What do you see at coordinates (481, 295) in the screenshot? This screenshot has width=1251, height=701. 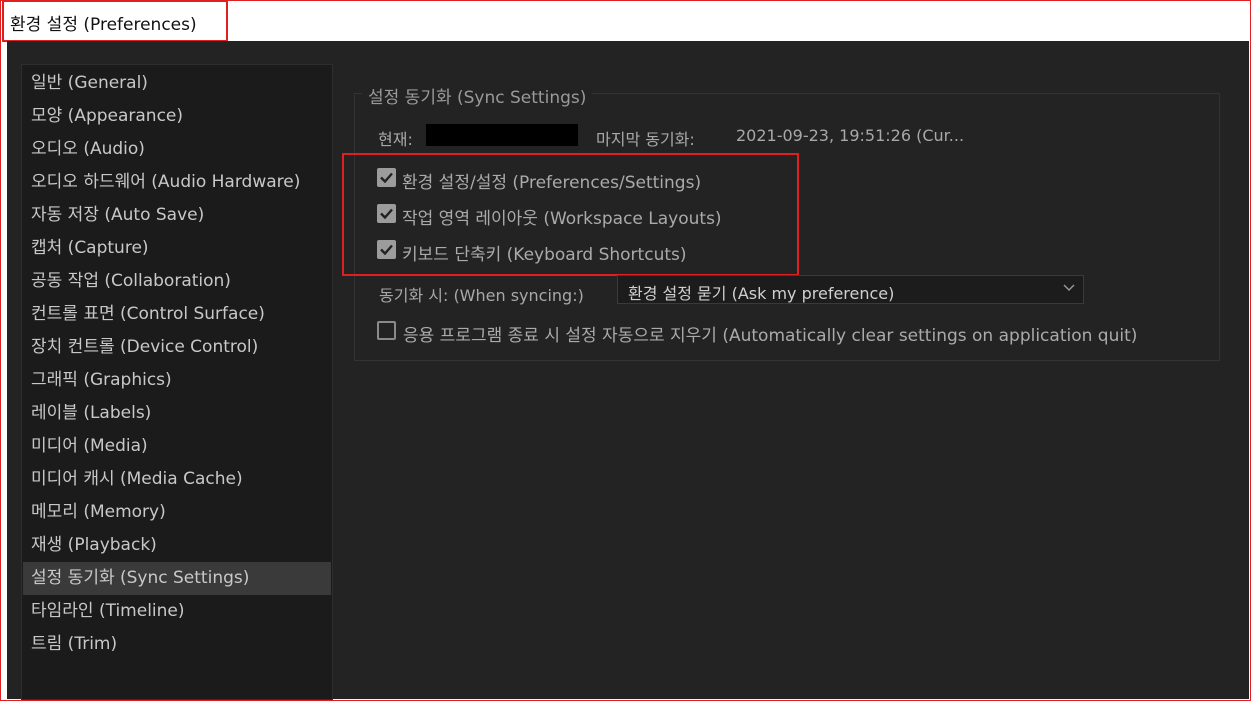 I see `when-syncing-label: 동기화 시: (When syncing:)` at bounding box center [481, 295].